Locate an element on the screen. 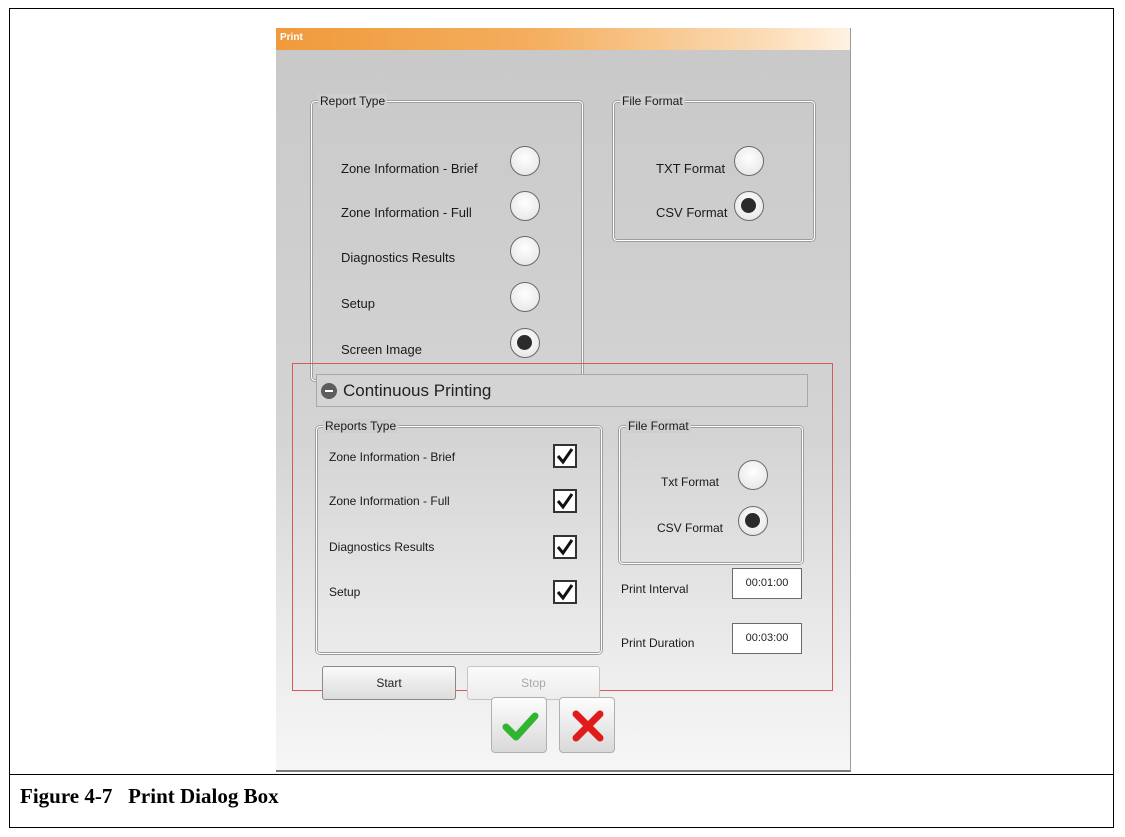 The image size is (1125, 837). continuous-printing-title: Continuous Printing is located at coordinates (417, 390).